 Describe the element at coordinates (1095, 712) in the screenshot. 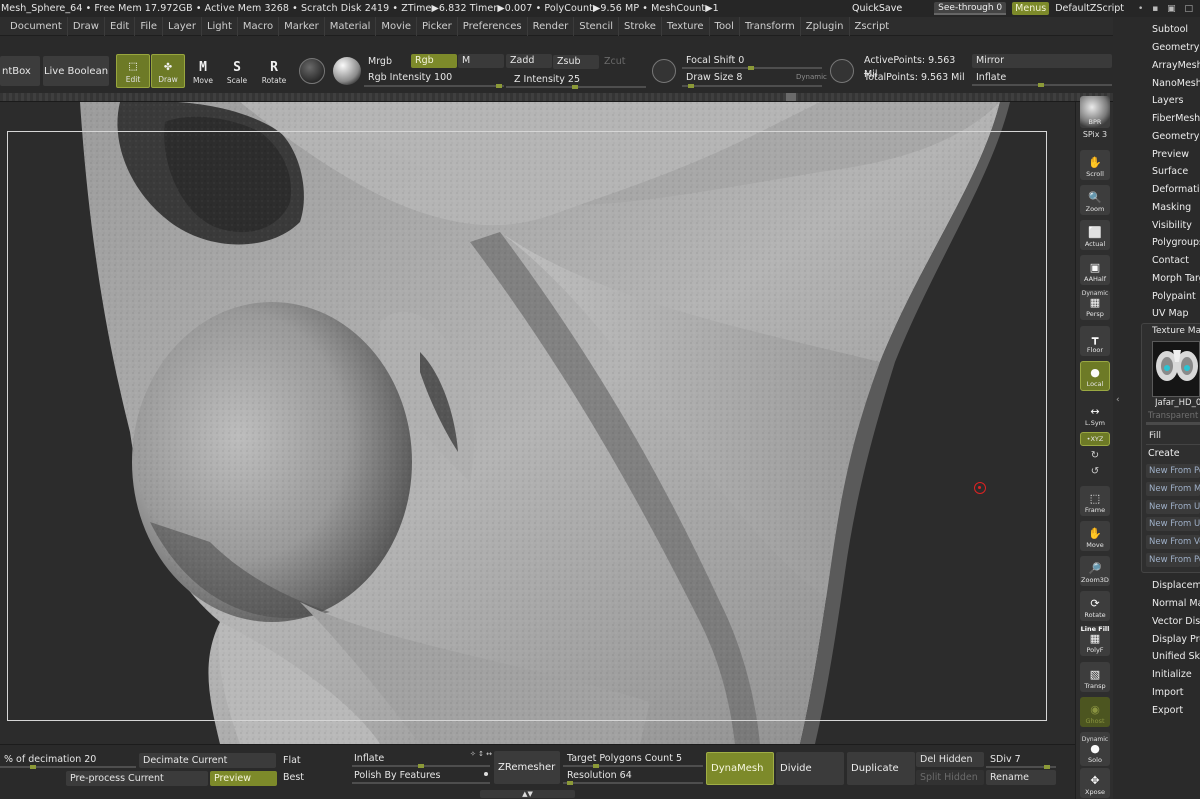

I see `ghost-button: ◉ Ghost` at that location.